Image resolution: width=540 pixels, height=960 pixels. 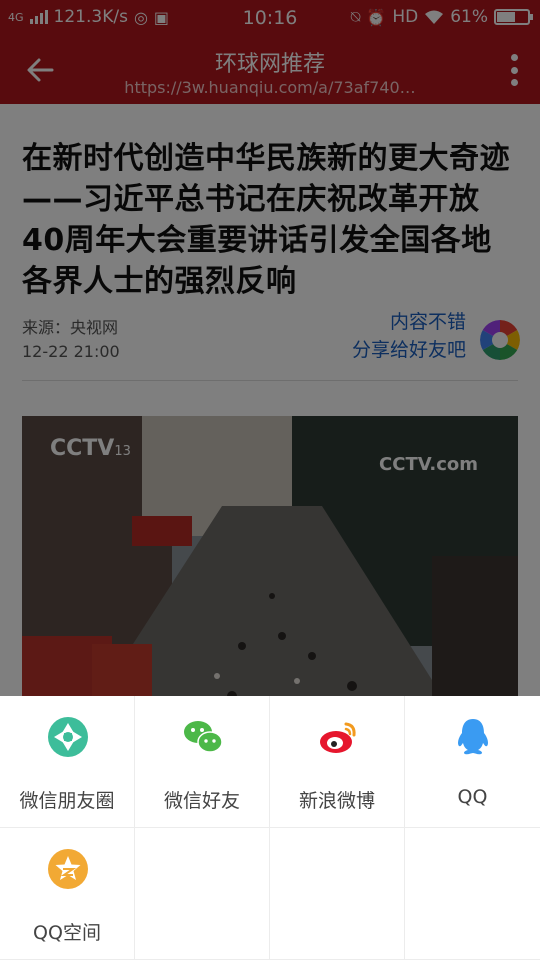 What do you see at coordinates (201, 801) in the screenshot?
I see `share-label: 微信好友` at bounding box center [201, 801].